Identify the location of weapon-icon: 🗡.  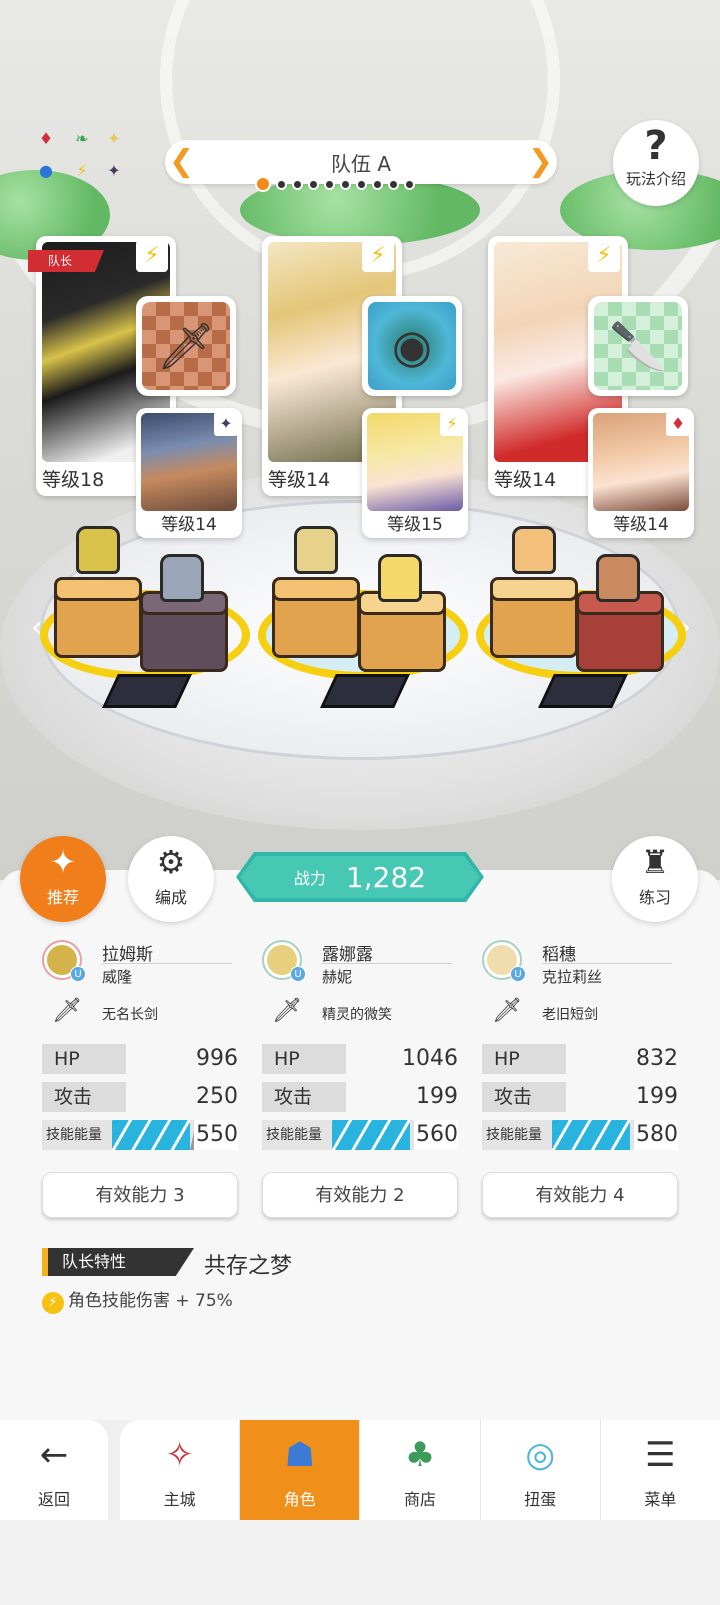
(507, 1010).